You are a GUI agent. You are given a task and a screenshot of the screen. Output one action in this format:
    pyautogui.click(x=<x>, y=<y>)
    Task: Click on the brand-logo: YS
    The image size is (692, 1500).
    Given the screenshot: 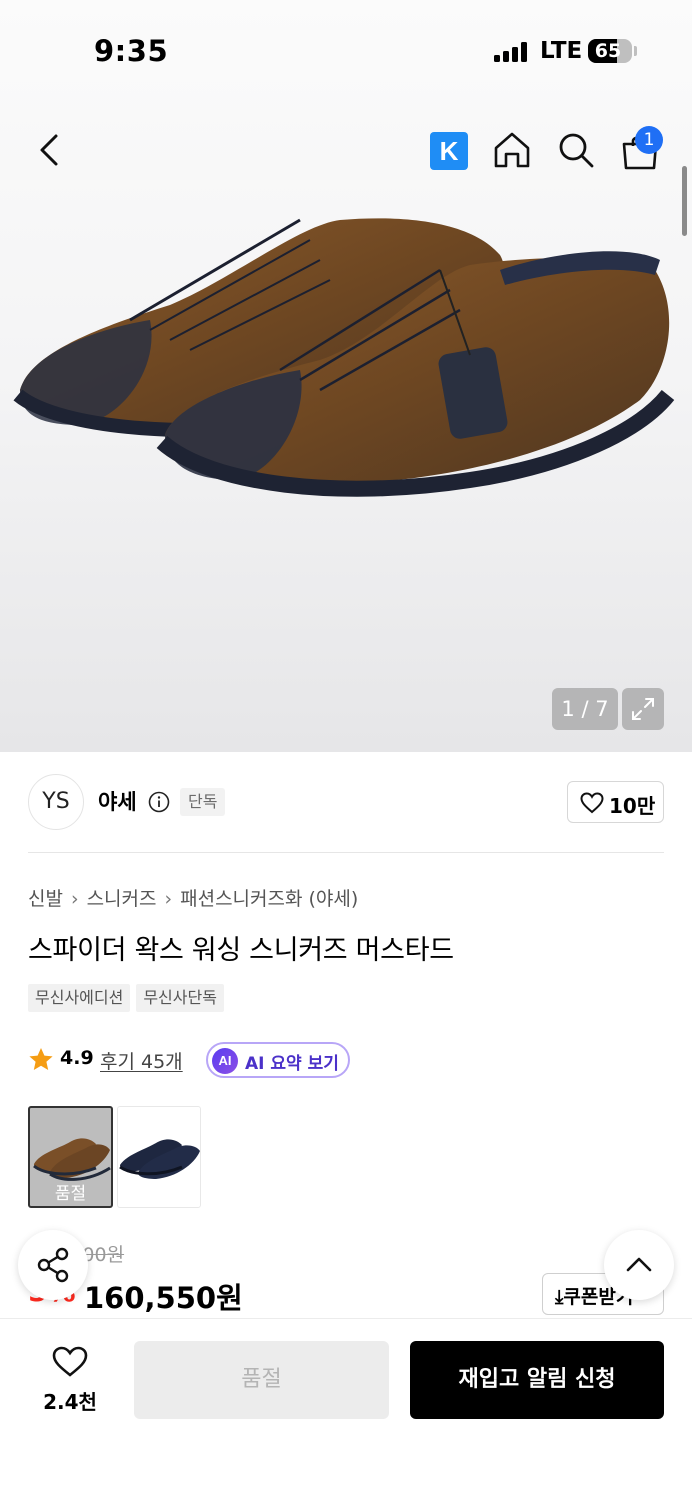 What is the action you would take?
    pyautogui.click(x=56, y=802)
    